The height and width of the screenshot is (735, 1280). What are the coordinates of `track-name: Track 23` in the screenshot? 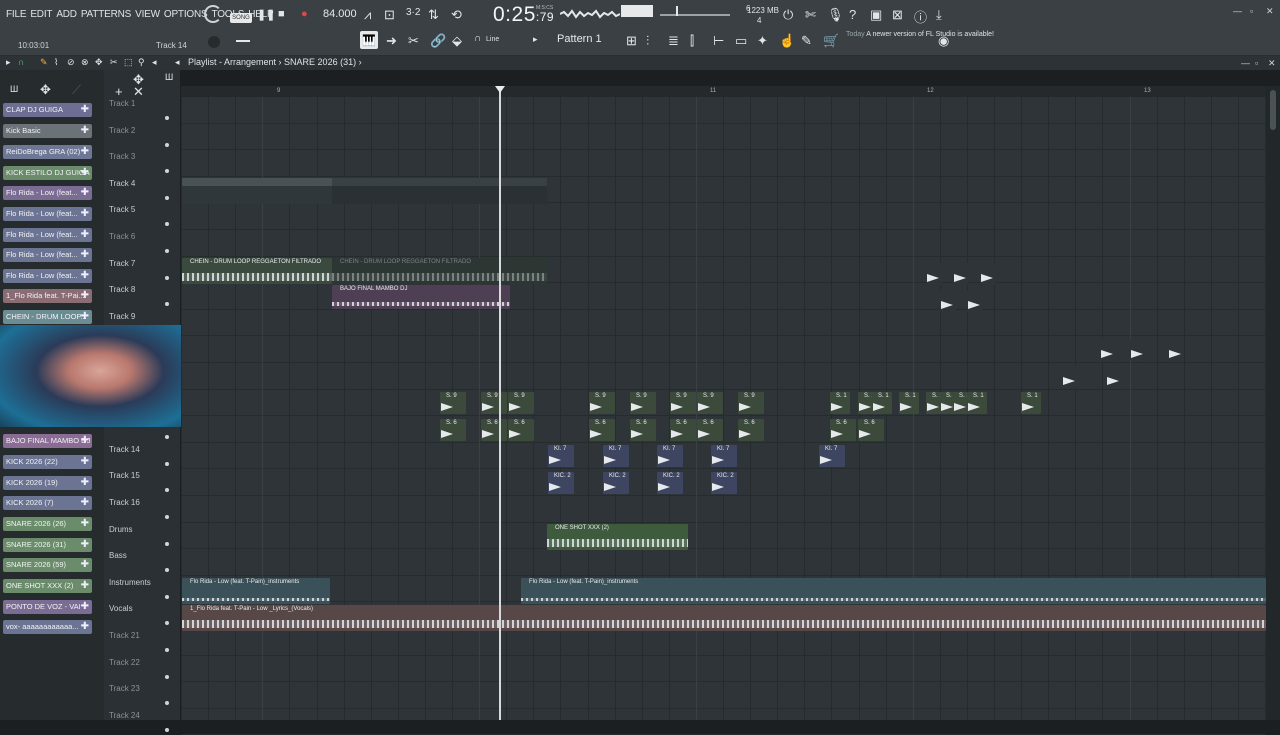 It's located at (124, 688).